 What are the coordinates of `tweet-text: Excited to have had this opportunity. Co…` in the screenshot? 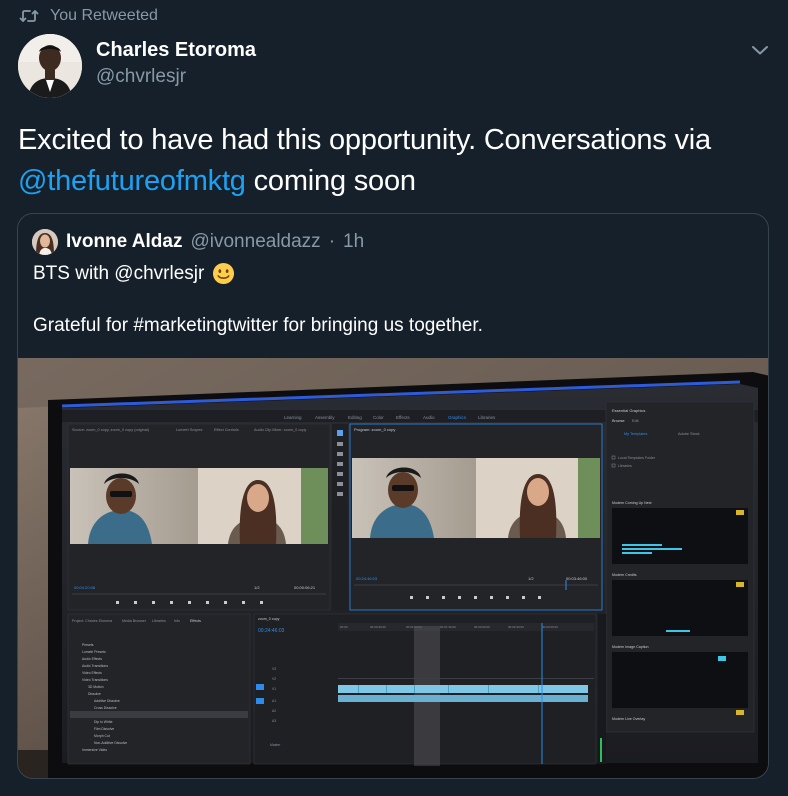 It's located at (393, 161).